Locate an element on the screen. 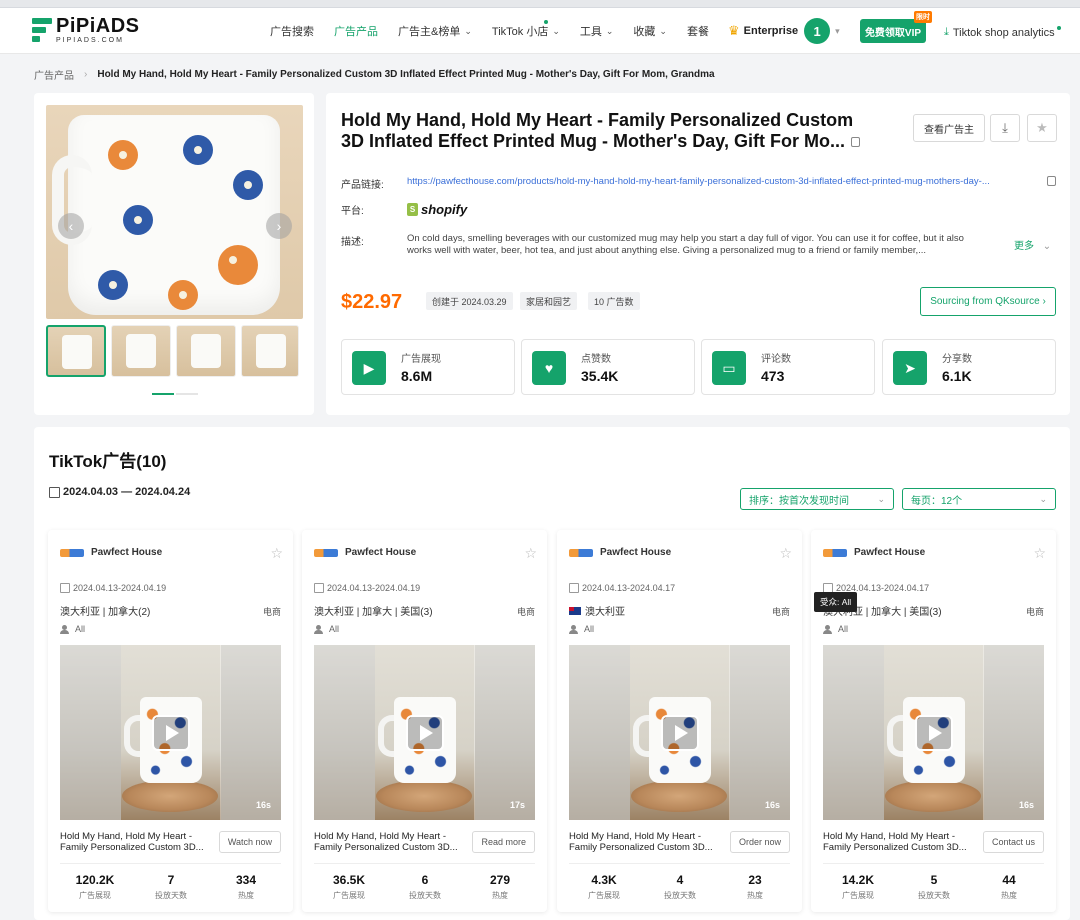  shopify-logo: Sshopify is located at coordinates (437, 209).